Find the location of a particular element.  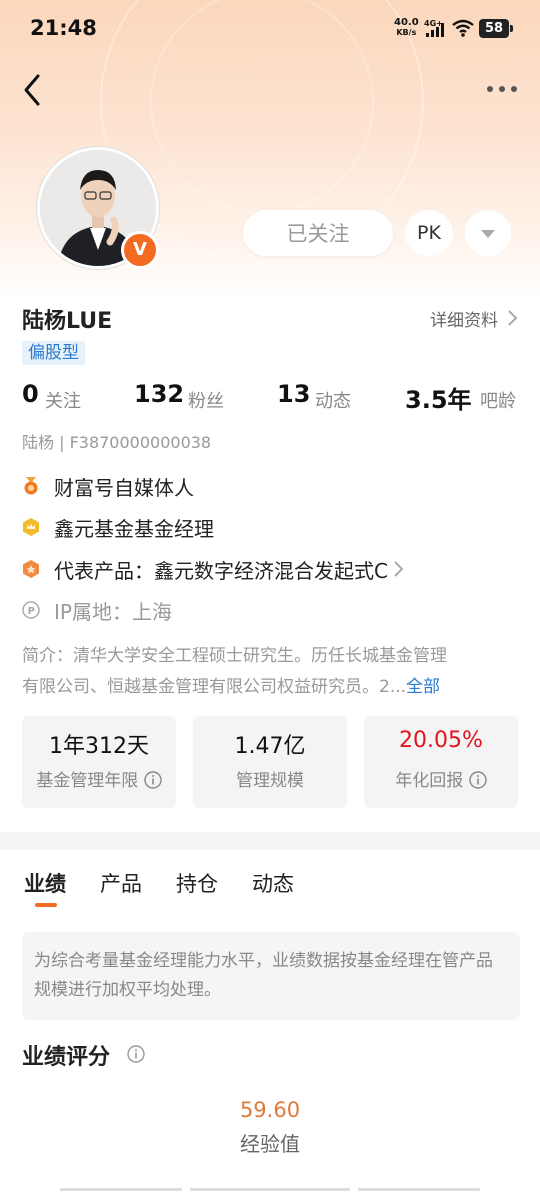

active-tab-indicator is located at coordinates (46, 905).